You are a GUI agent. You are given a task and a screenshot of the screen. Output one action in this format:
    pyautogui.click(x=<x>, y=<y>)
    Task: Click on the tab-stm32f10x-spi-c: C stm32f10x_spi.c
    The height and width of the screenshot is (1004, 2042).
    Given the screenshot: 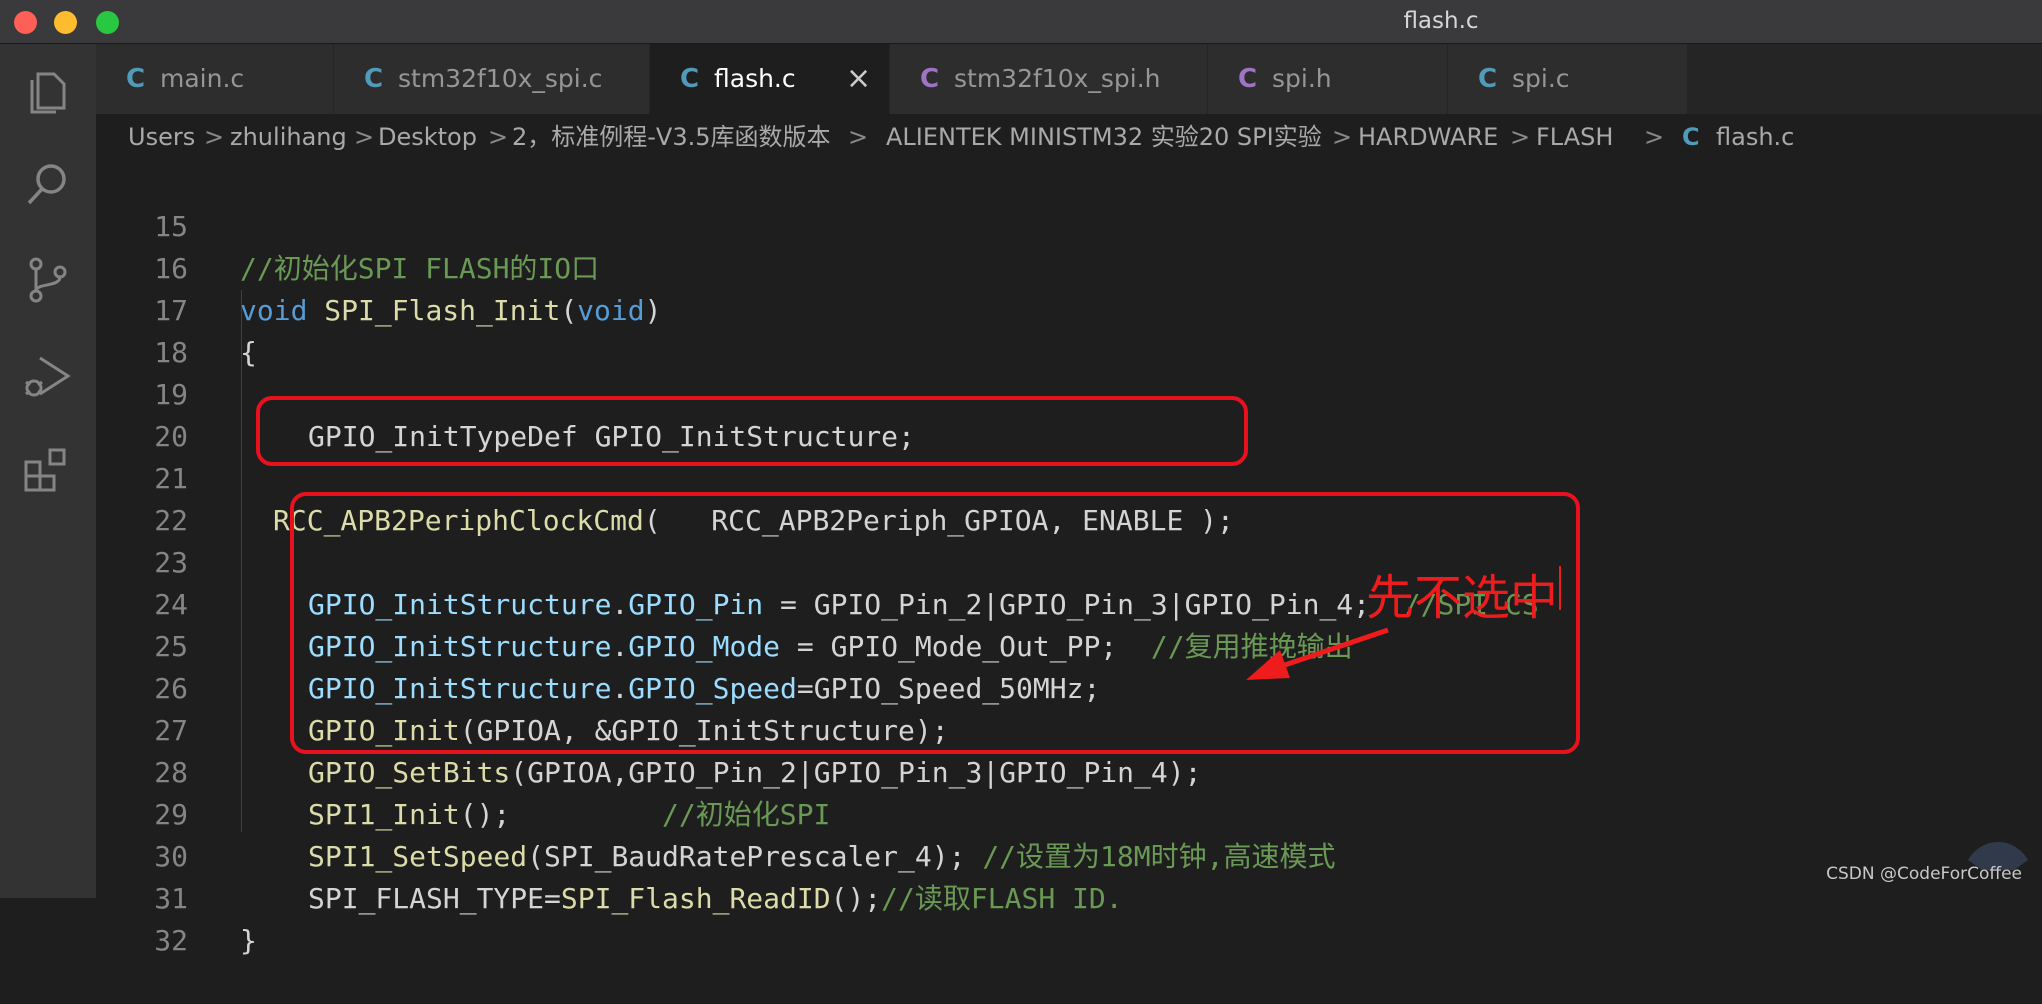 What is the action you would take?
    pyautogui.click(x=492, y=79)
    